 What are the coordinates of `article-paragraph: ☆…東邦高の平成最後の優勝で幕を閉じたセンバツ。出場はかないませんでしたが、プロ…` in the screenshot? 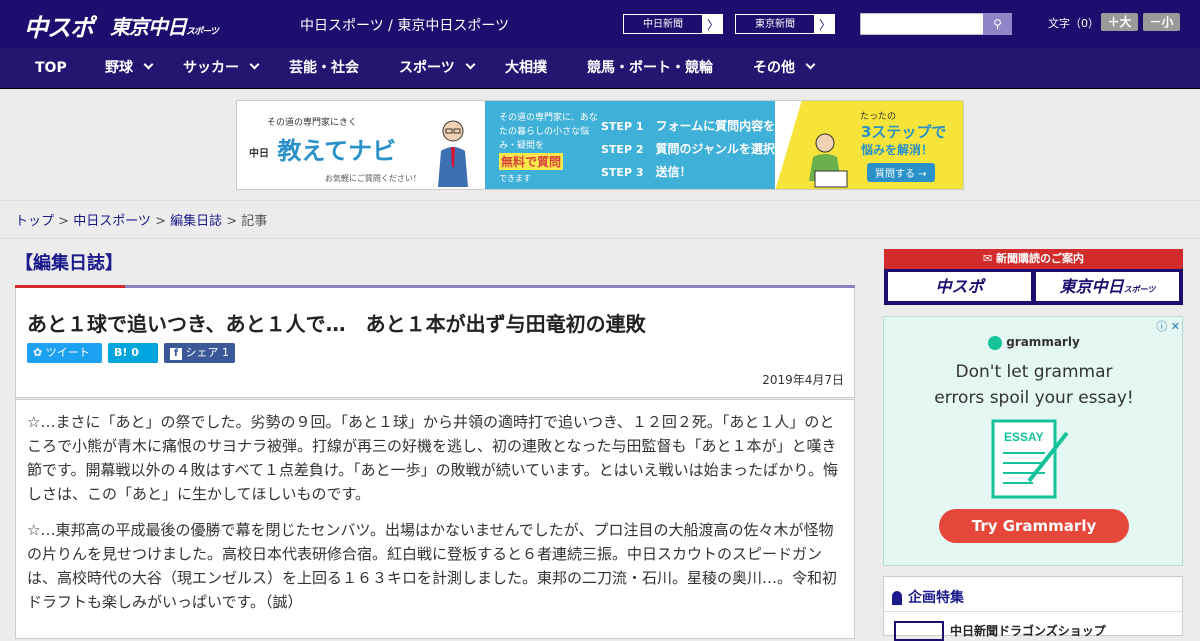 It's located at (432, 566).